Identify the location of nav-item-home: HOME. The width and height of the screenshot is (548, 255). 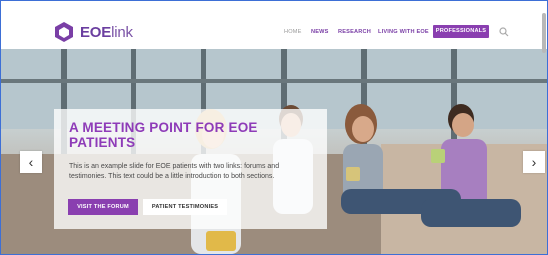
(293, 32).